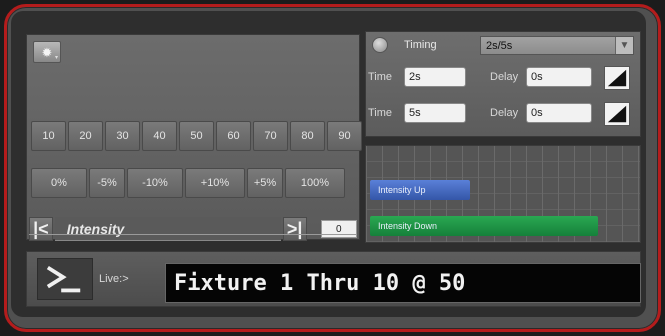 This screenshot has width=665, height=336. I want to click on chevron-down-icon: ▼, so click(624, 45).